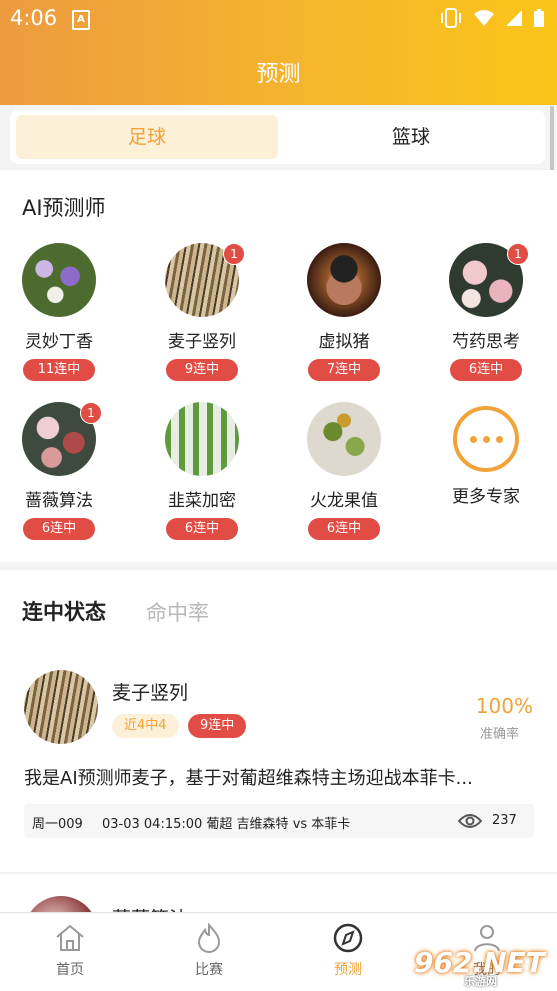 The width and height of the screenshot is (557, 991). I want to click on streak-badge: 7连中, so click(344, 370).